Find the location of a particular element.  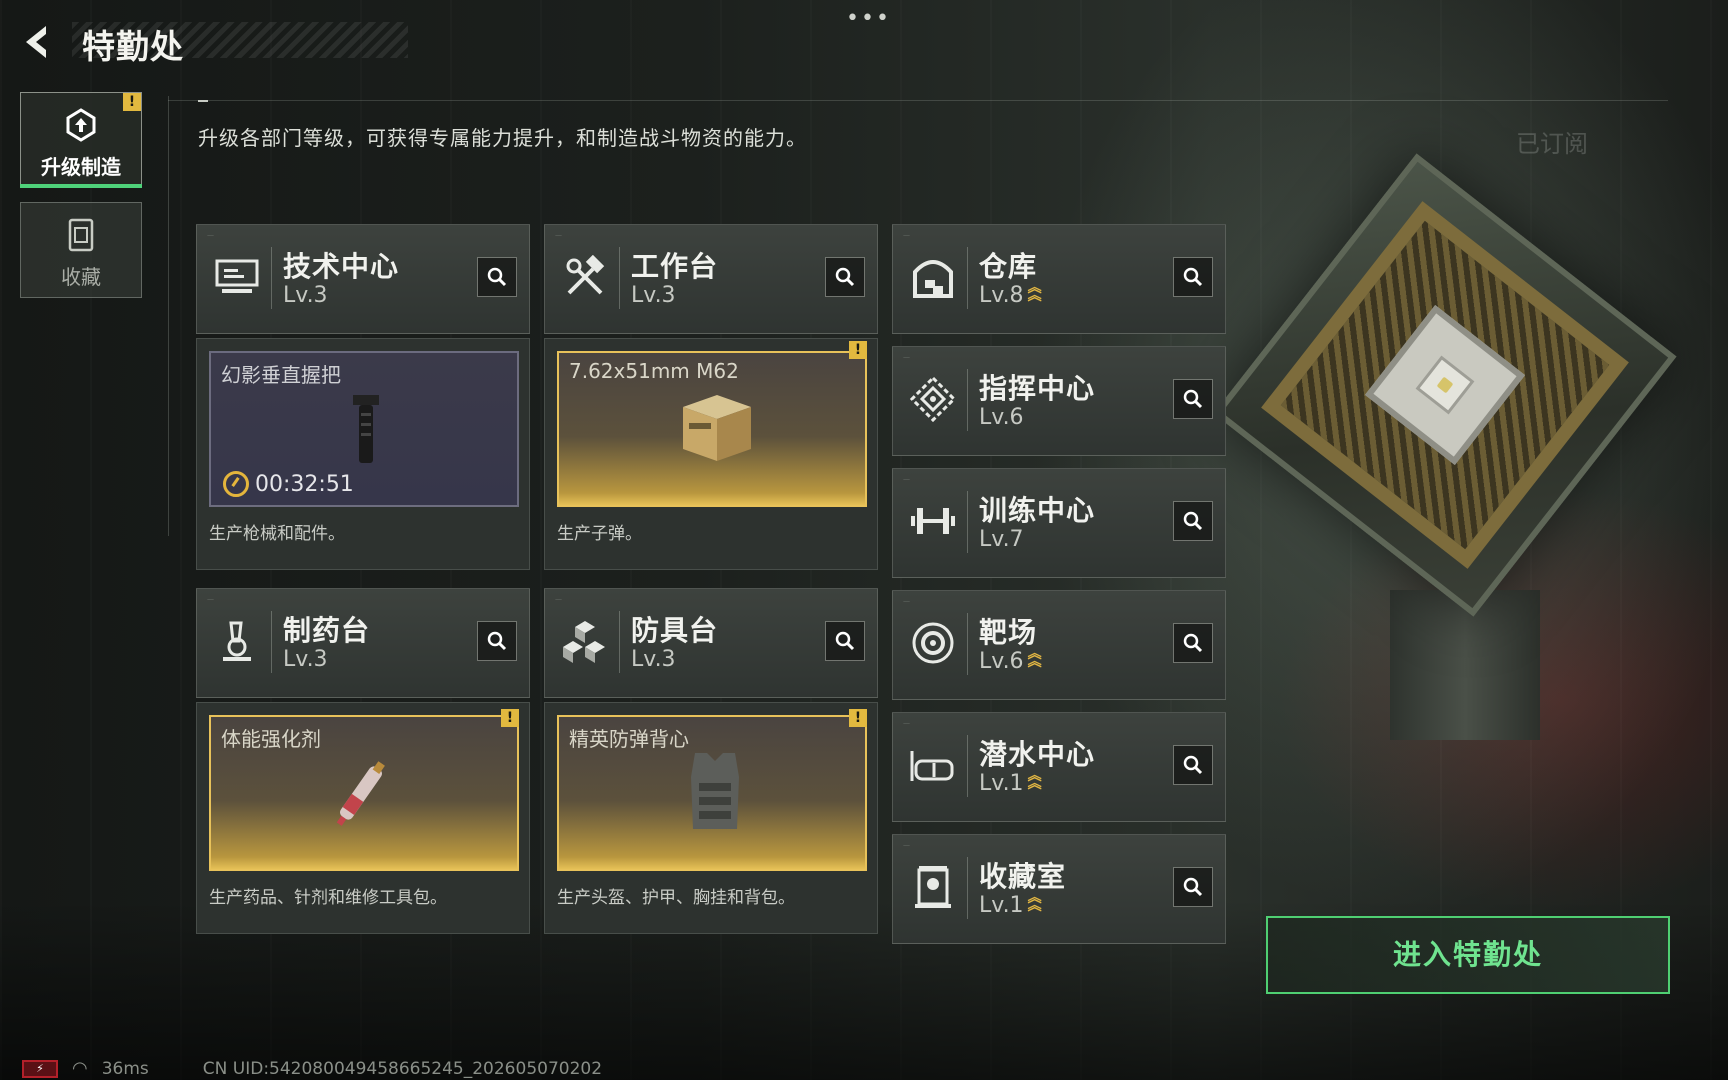

dept-card-workbench: — 工作台 Lv.3 is located at coordinates (711, 279).